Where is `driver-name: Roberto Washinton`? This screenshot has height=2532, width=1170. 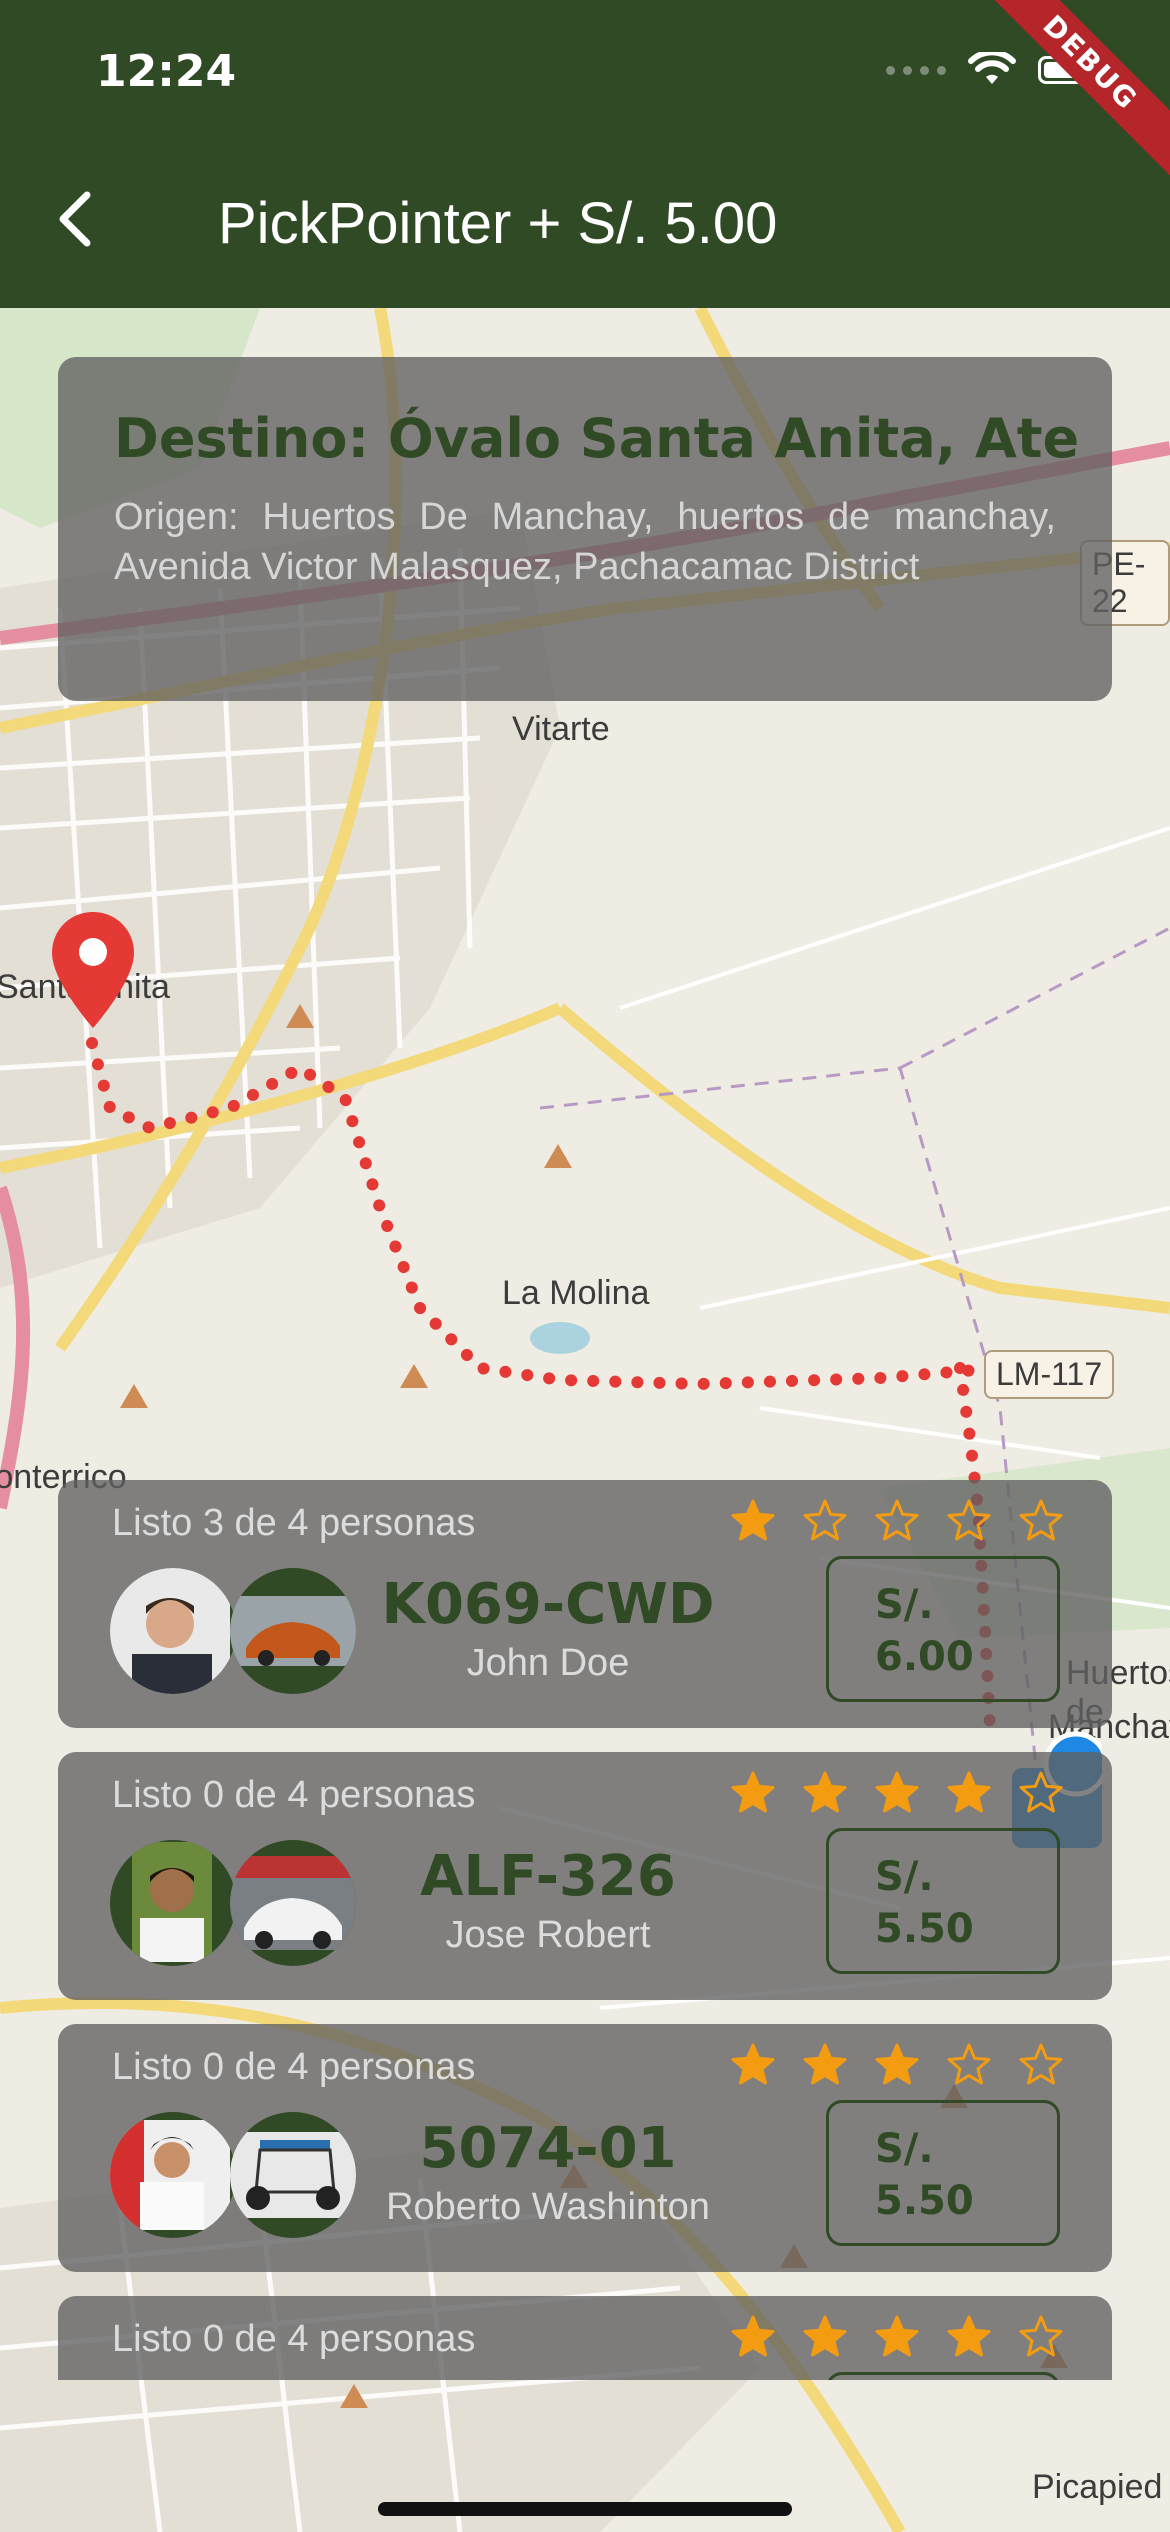 driver-name: Roberto Washinton is located at coordinates (548, 2207).